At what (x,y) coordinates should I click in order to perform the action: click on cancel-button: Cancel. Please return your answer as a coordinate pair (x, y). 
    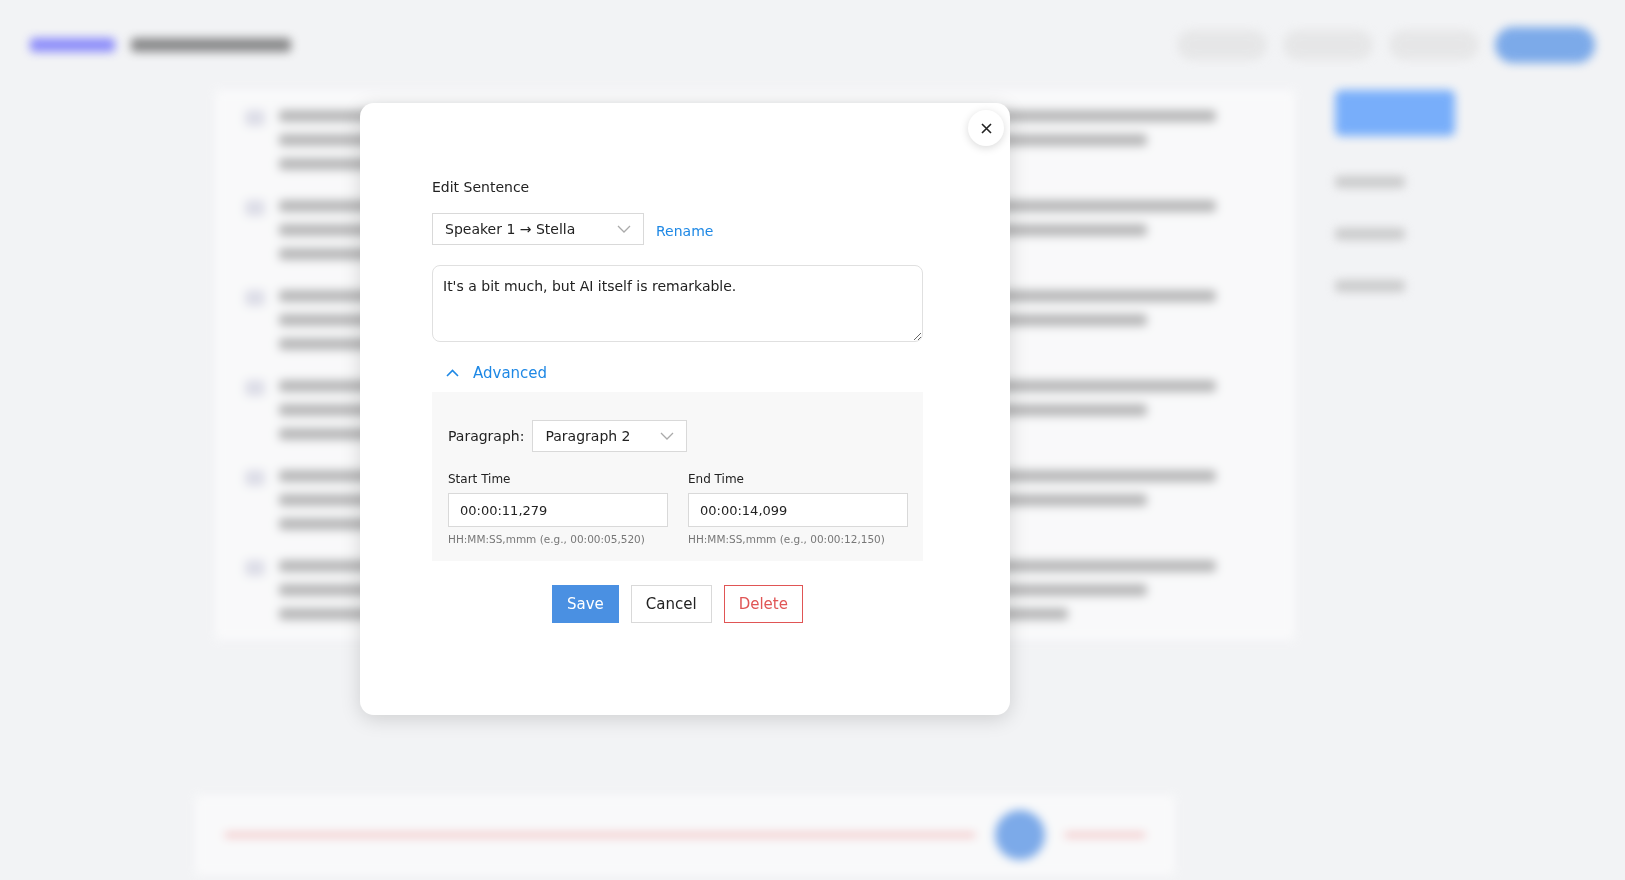
    Looking at the image, I should click on (671, 604).